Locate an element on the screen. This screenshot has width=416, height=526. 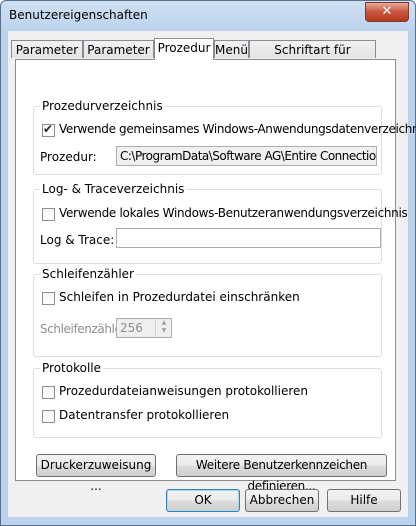
help-button: Hilfe is located at coordinates (364, 500).